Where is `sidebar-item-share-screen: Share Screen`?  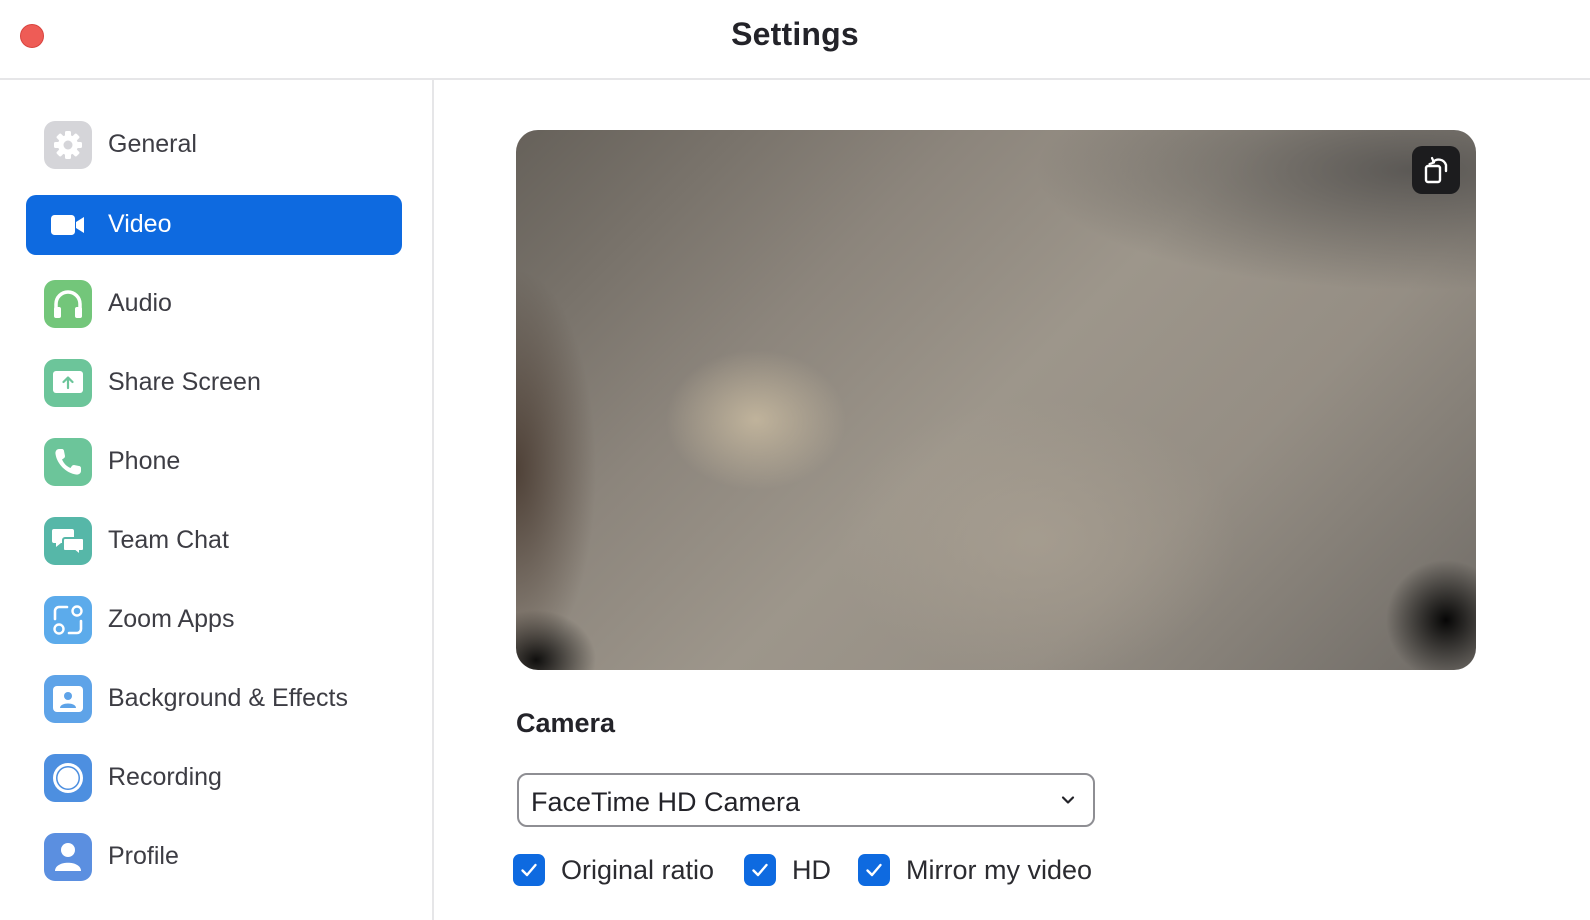
sidebar-item-share-screen: Share Screen is located at coordinates (214, 383).